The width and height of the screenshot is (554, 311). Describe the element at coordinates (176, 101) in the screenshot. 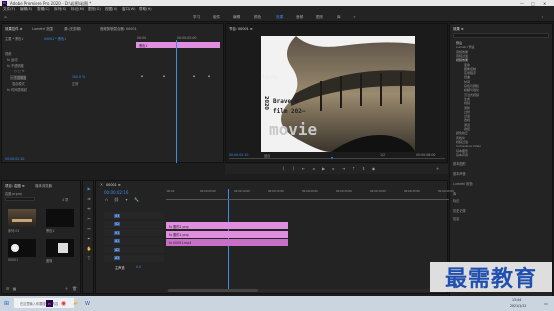

I see `effect-playhead` at that location.